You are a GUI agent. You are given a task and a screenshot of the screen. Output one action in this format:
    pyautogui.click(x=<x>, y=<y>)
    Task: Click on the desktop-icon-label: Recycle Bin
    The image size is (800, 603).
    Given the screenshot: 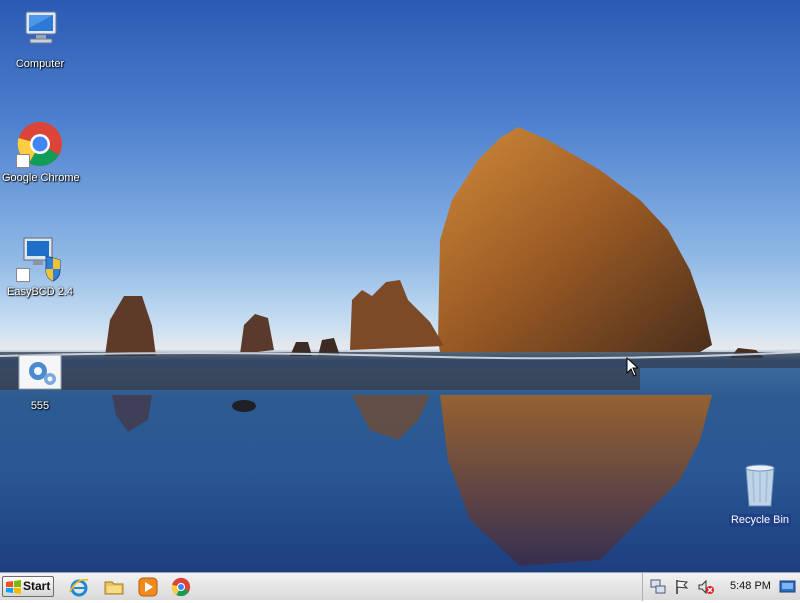 What is the action you would take?
    pyautogui.click(x=760, y=520)
    